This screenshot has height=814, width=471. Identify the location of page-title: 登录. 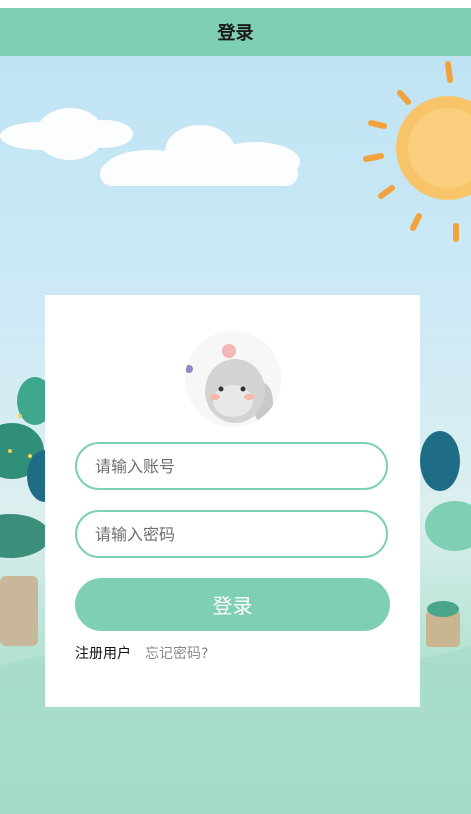
(235, 33).